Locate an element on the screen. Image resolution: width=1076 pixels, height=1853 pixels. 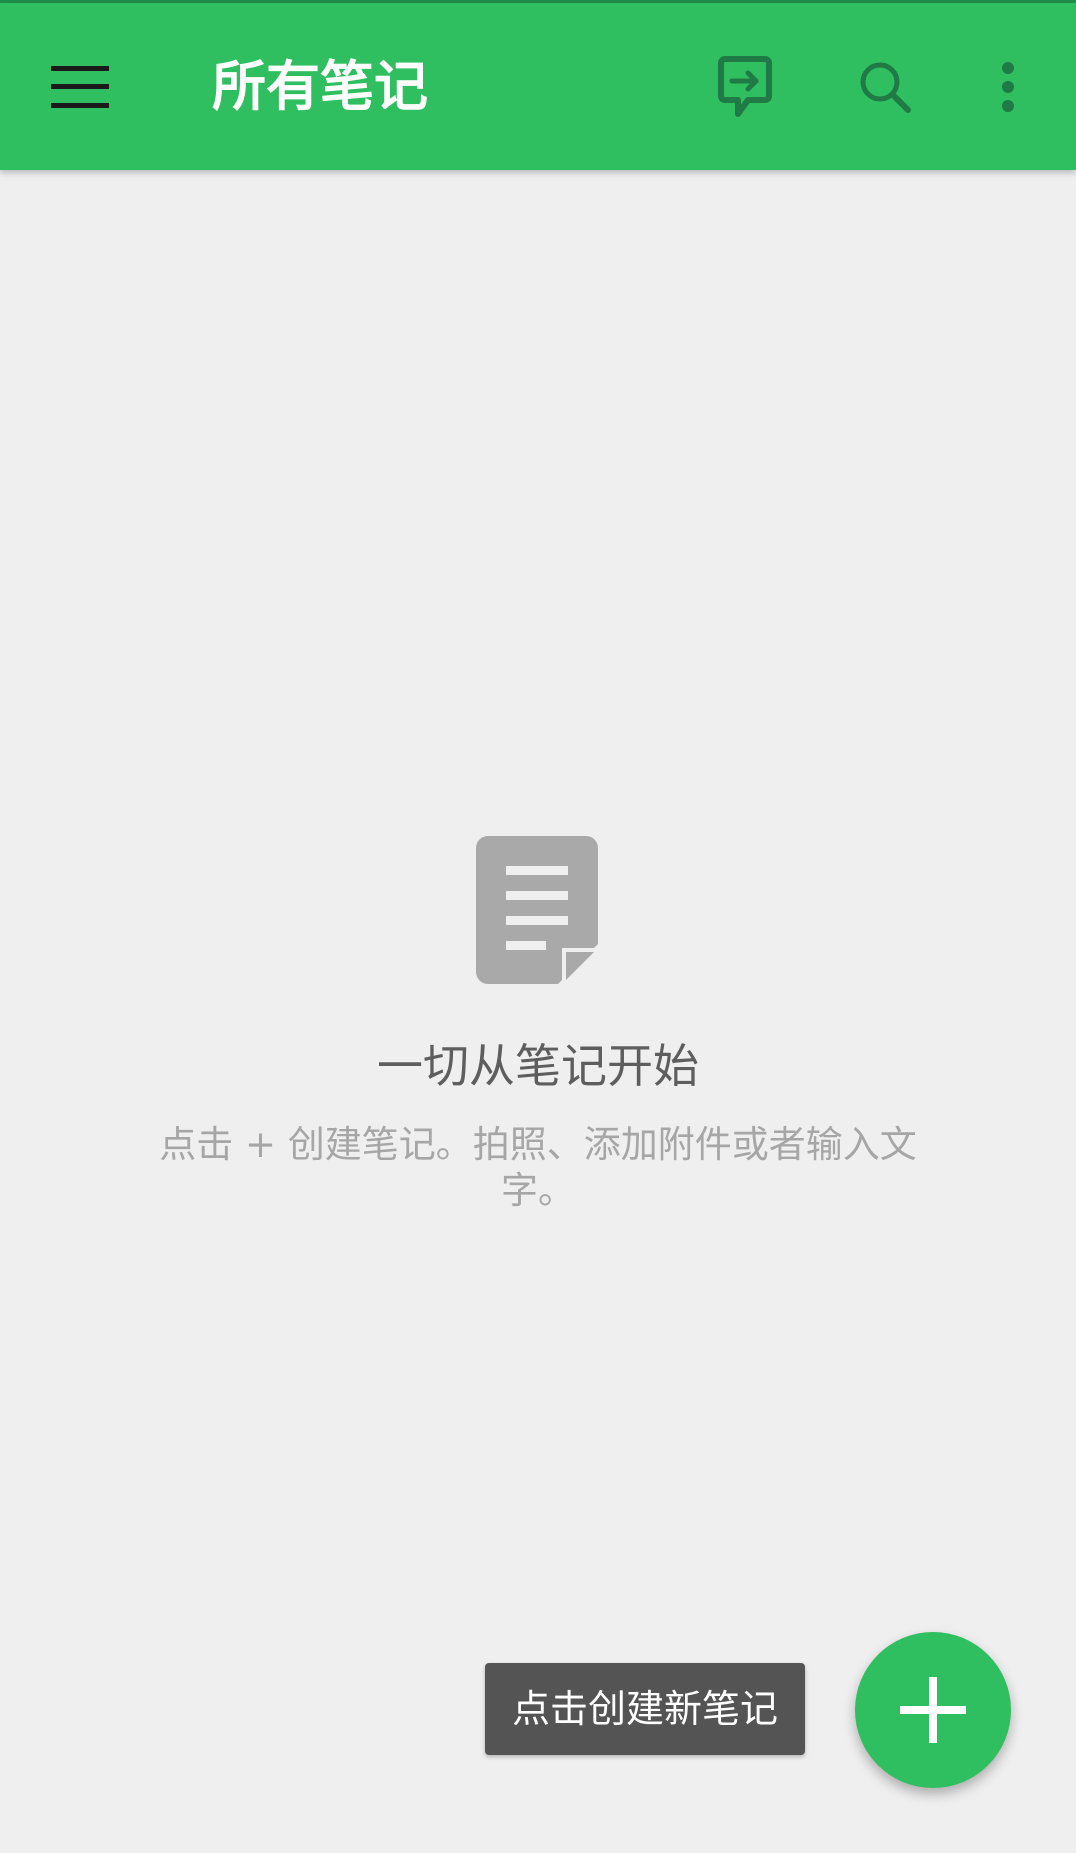
plus-icon is located at coordinates (933, 1710).